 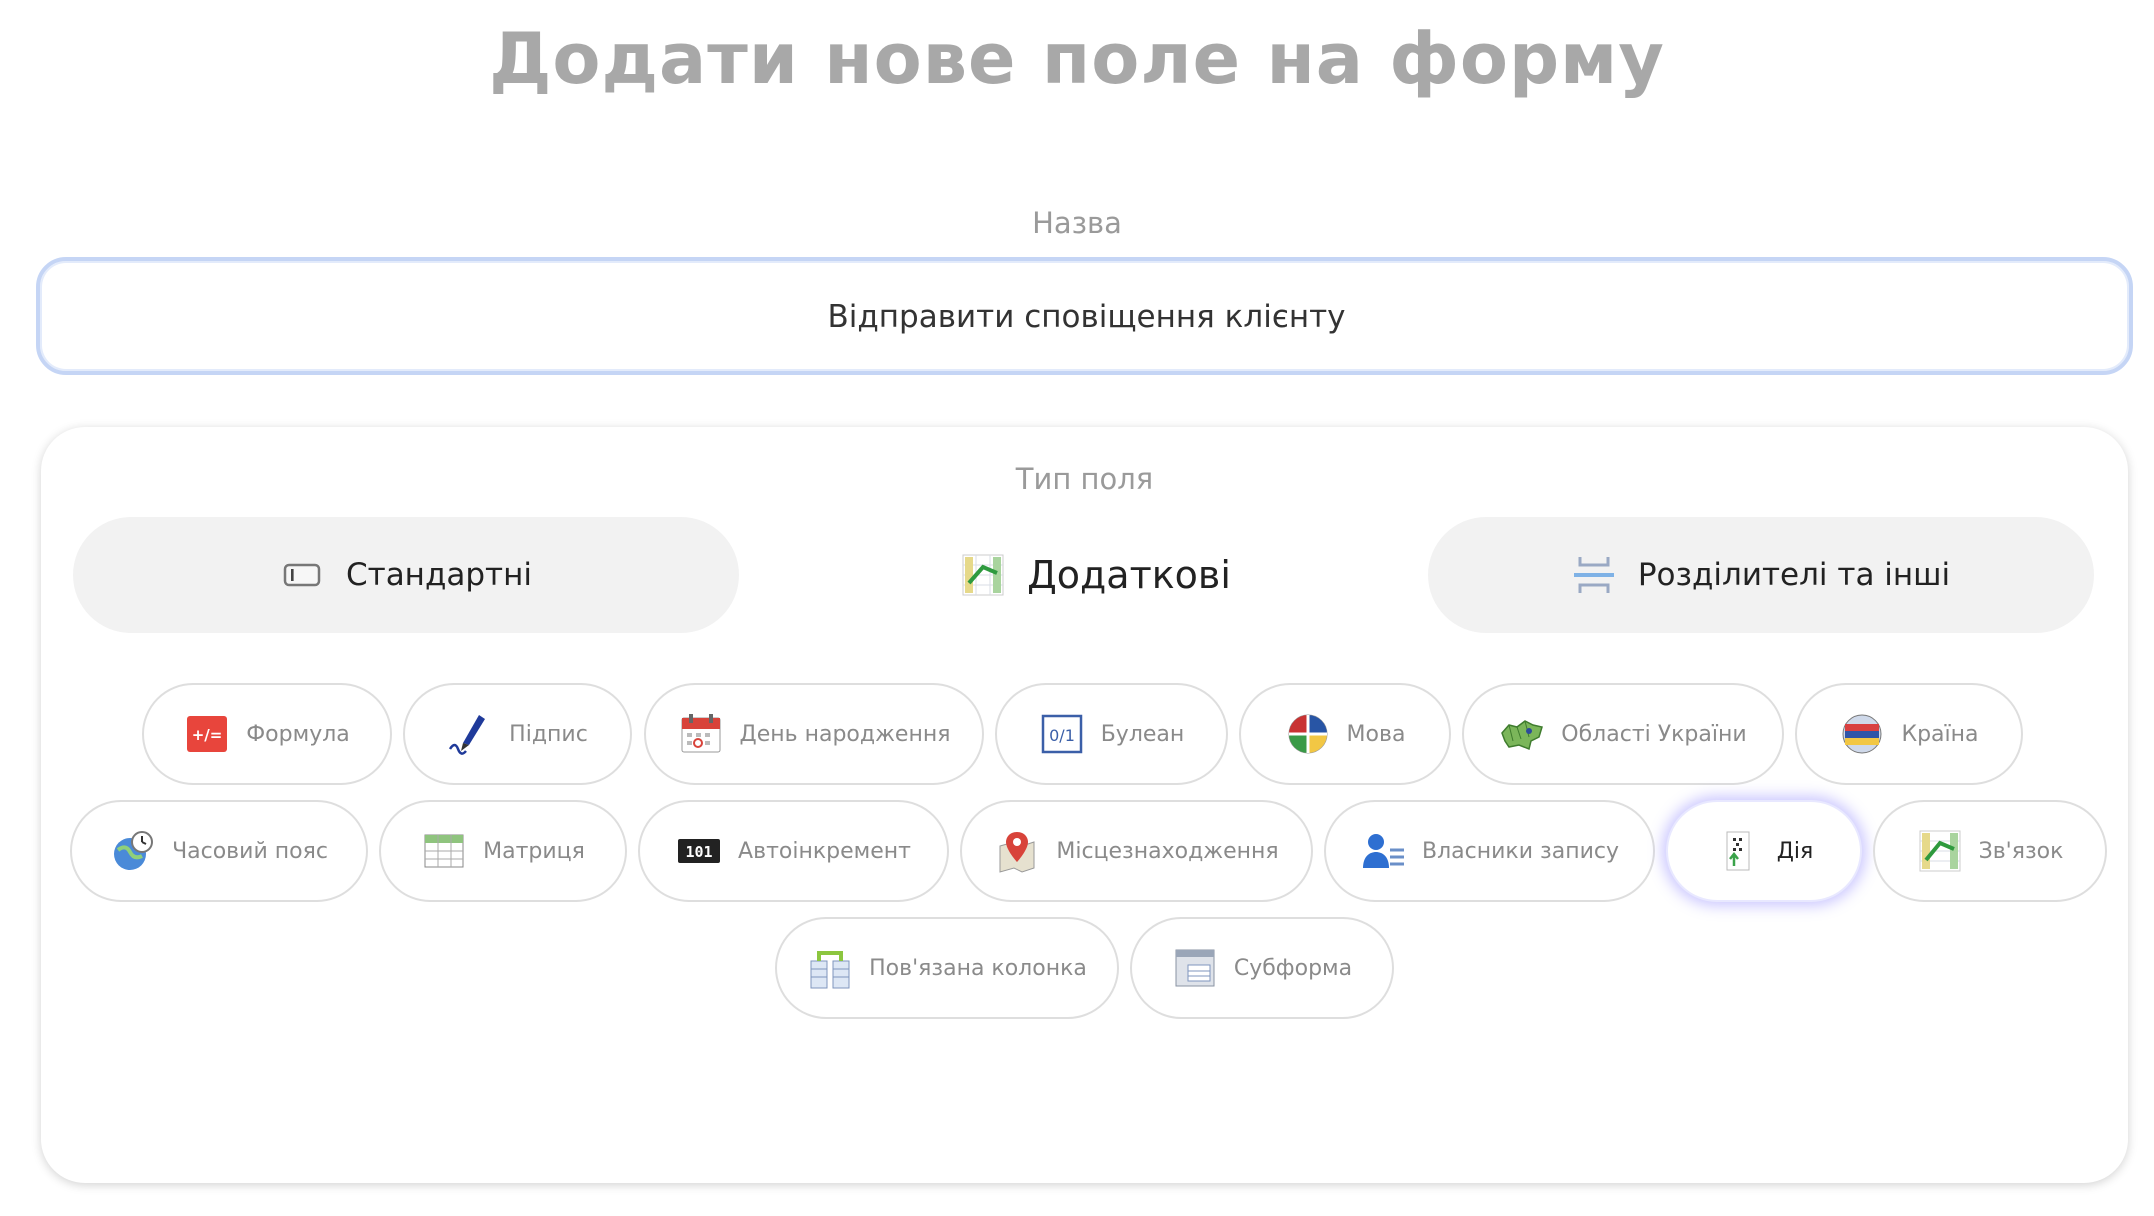 I want to click on chip-autoincrement: 101 Автоінкремент, so click(x=793, y=851).